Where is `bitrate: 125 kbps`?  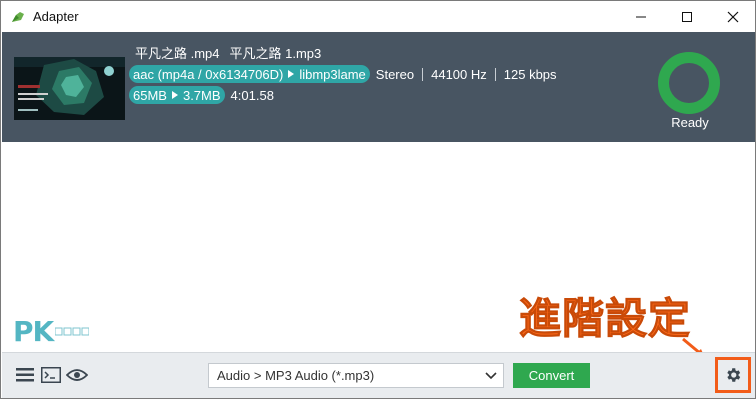 bitrate: 125 kbps is located at coordinates (530, 74).